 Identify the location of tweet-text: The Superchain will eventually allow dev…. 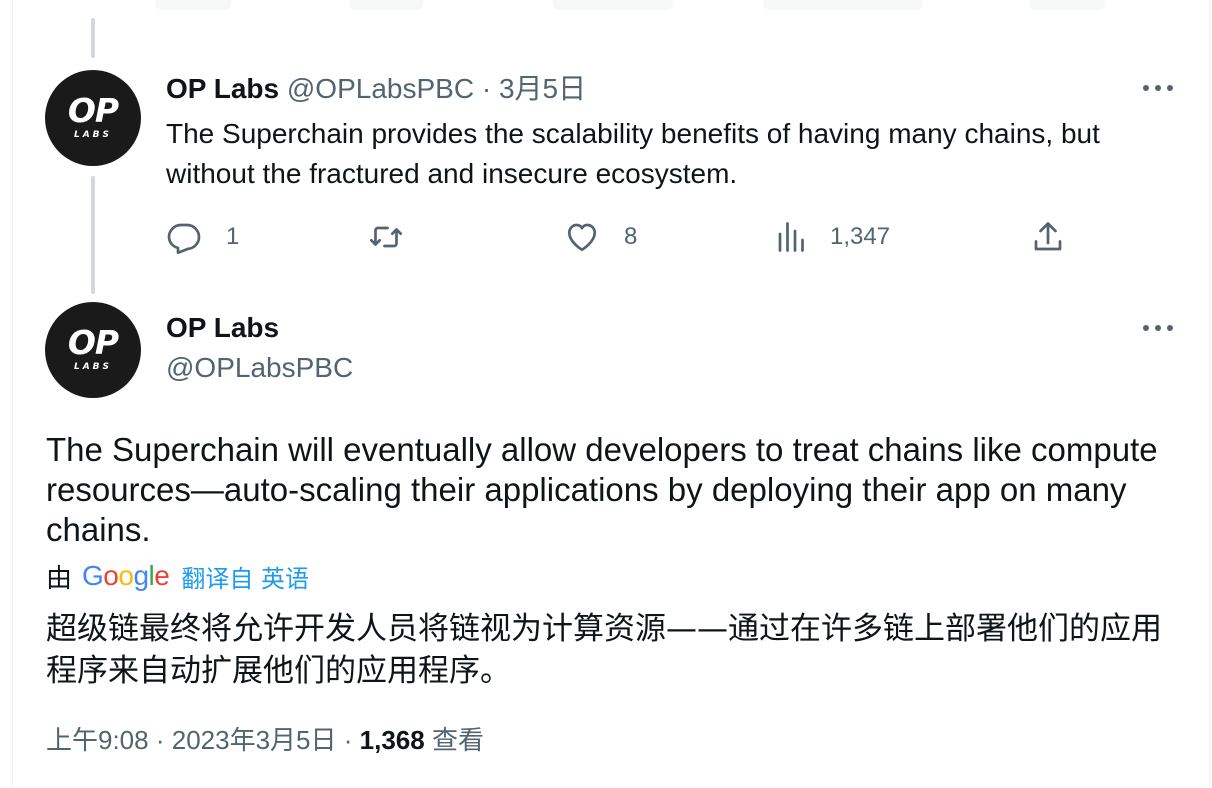
(602, 489).